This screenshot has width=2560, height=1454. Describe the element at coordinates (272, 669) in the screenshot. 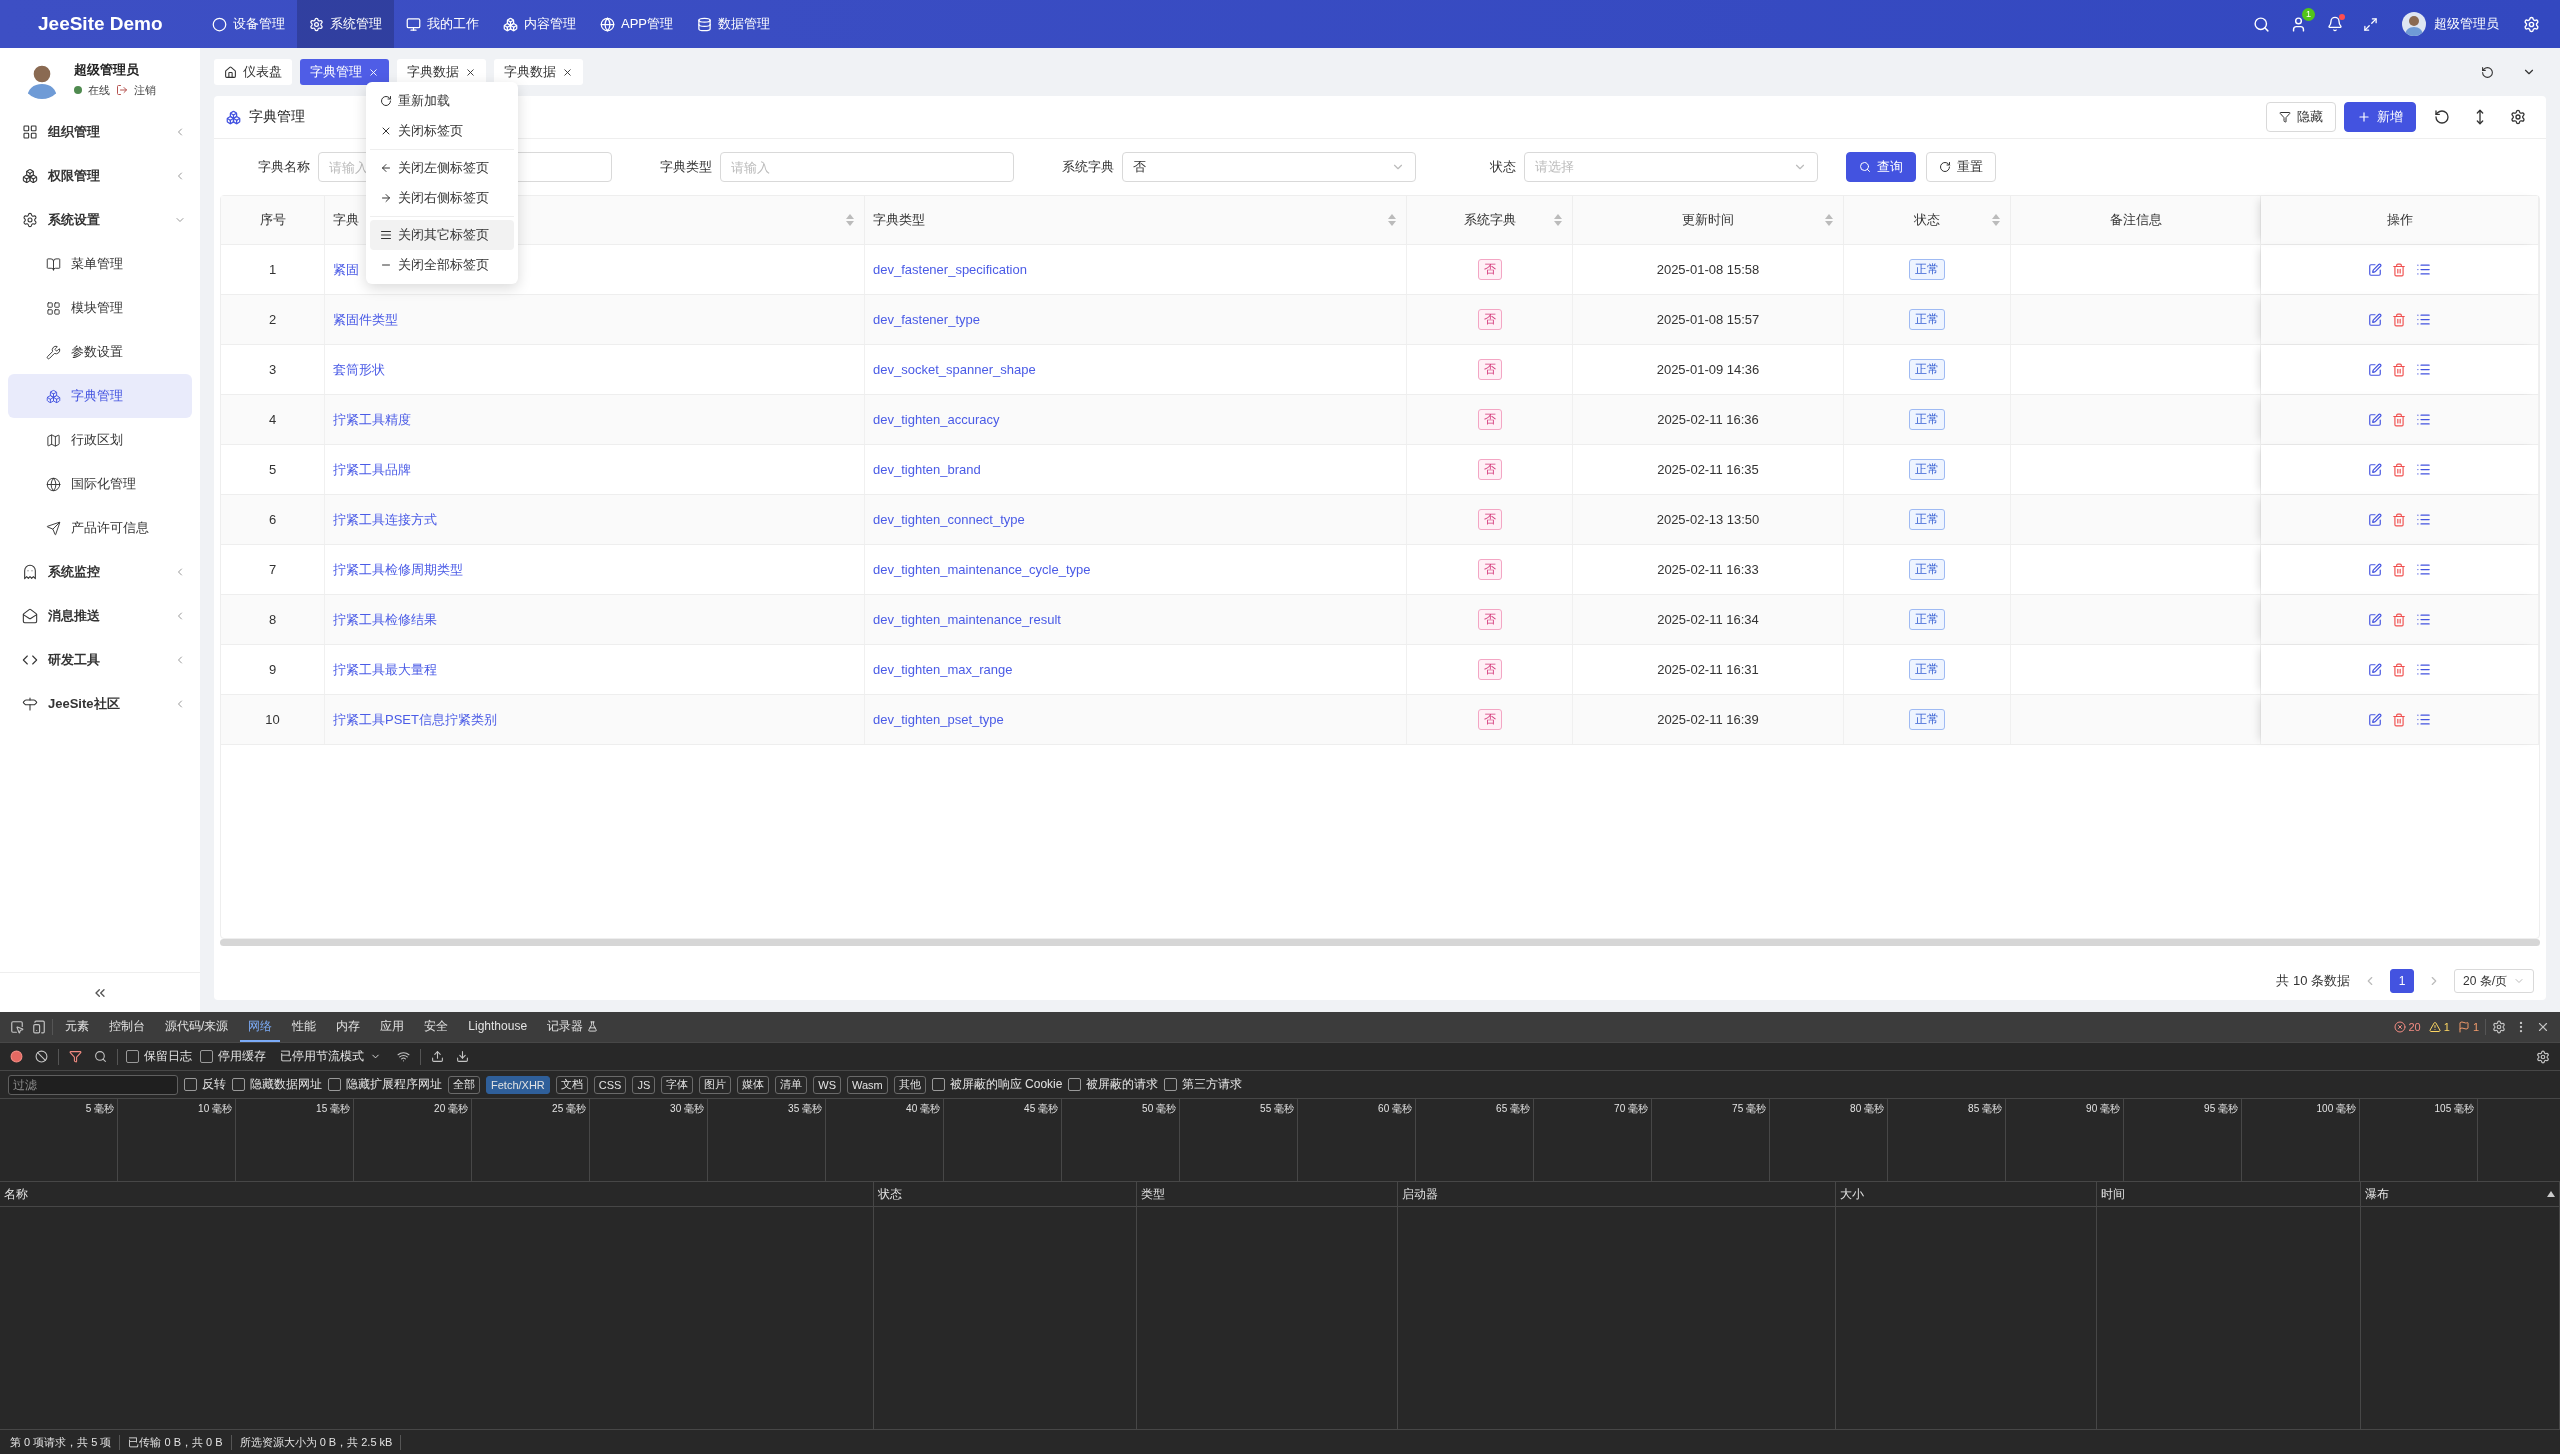

I see `table-cell: 9` at that location.